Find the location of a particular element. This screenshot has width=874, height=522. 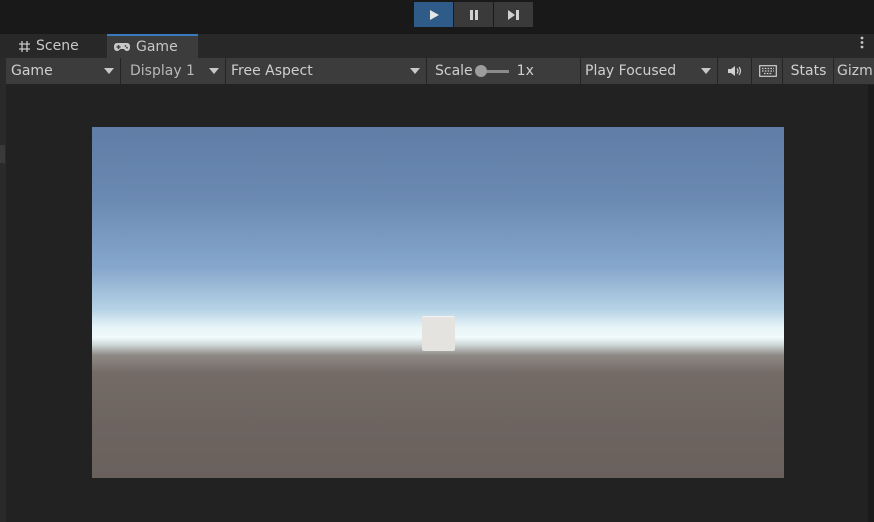

stats-button: Stats is located at coordinates (809, 71).